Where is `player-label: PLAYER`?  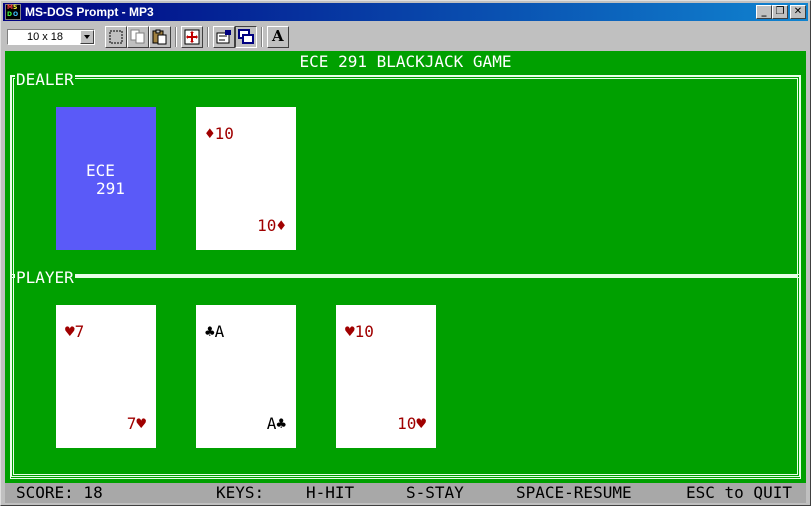
player-label: PLAYER is located at coordinates (45, 277).